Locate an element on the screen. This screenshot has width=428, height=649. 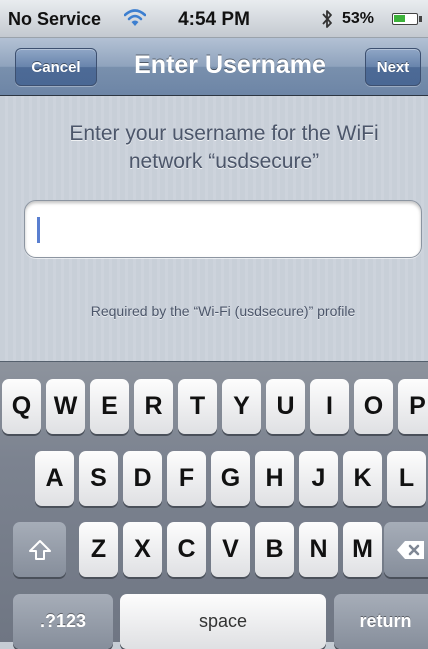
key-p: P is located at coordinates (413, 406).